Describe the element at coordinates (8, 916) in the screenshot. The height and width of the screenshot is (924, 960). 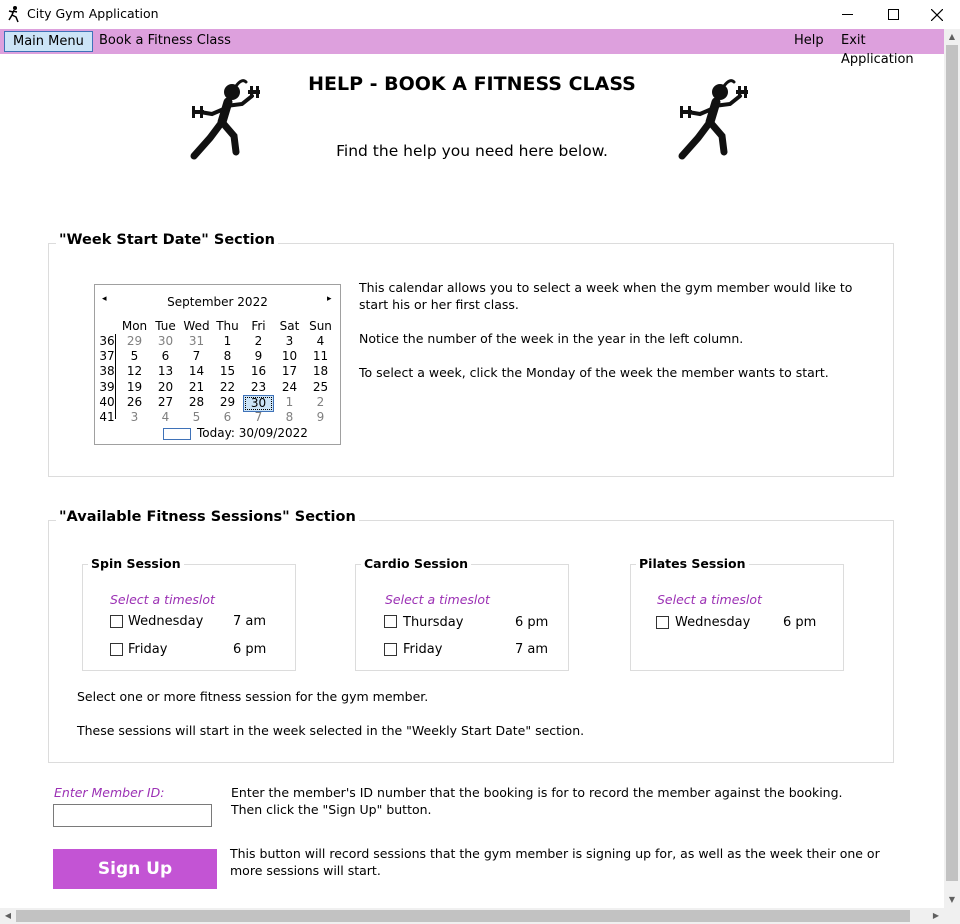
I see `scroll-left-icon: ◀` at that location.